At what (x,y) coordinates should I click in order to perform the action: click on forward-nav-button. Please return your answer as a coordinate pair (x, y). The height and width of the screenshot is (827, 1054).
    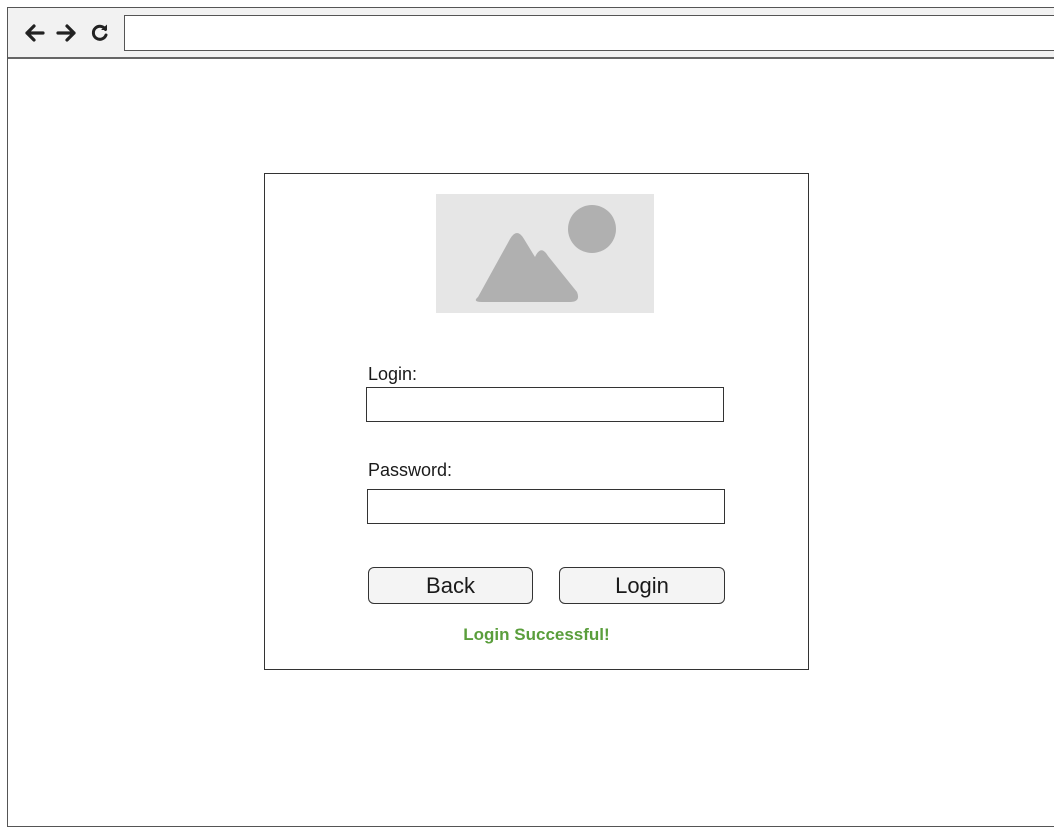
    Looking at the image, I should click on (67, 33).